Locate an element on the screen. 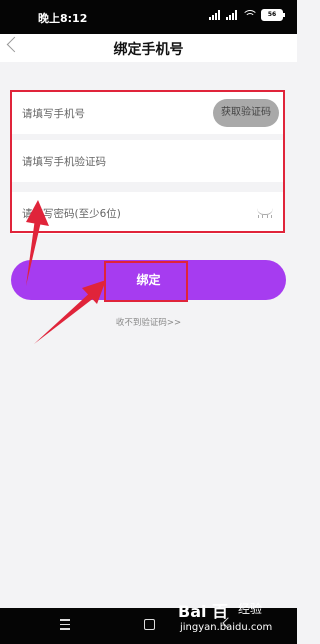 The image size is (320, 644). watermark-jingyan: 经验 is located at coordinates (250, 609).